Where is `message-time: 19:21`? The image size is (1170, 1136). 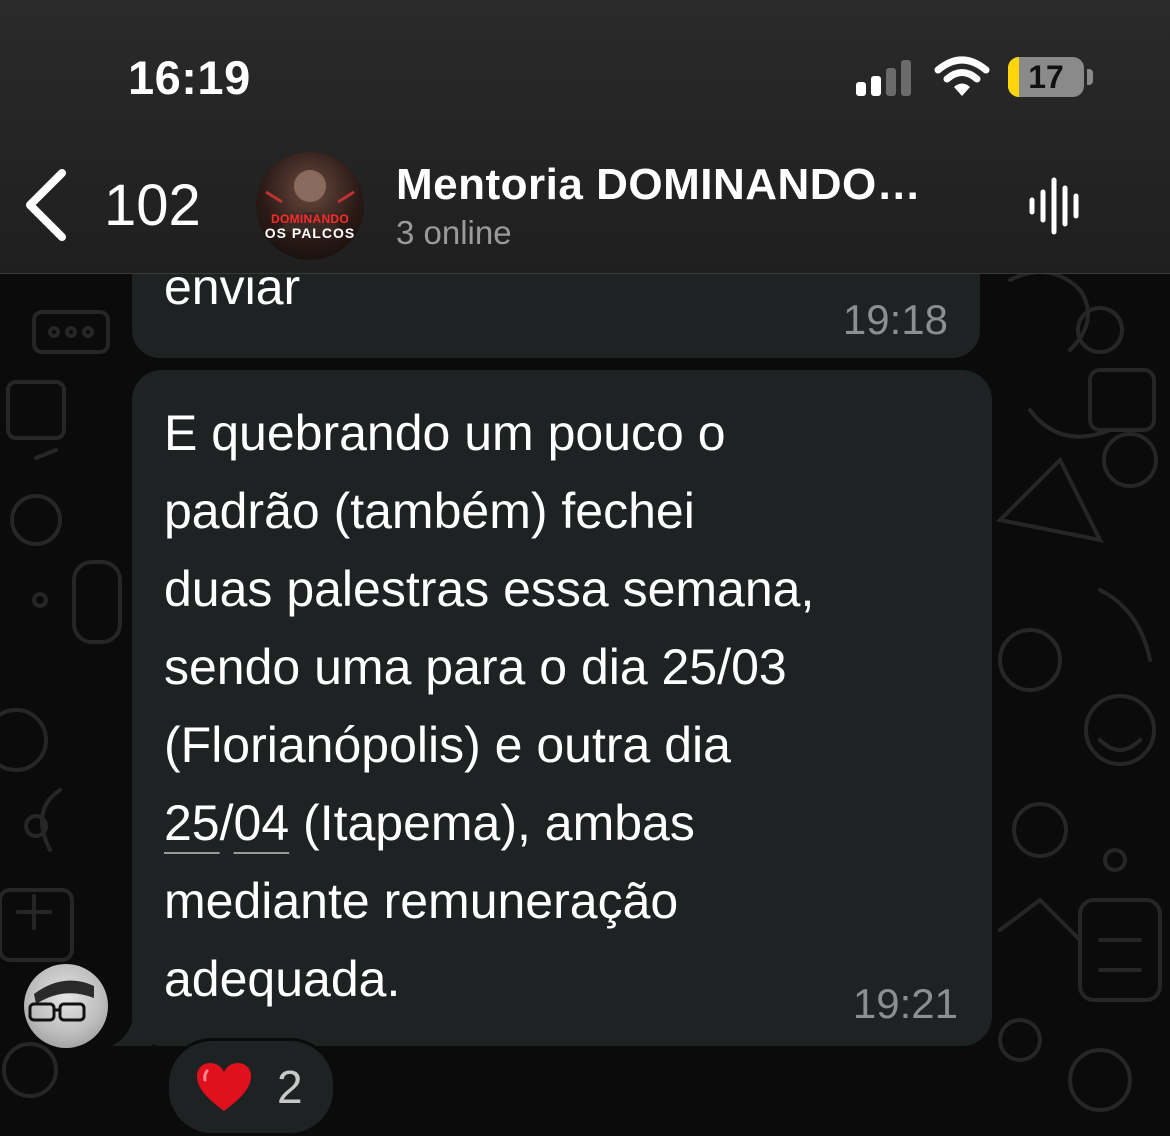 message-time: 19:21 is located at coordinates (905, 1003).